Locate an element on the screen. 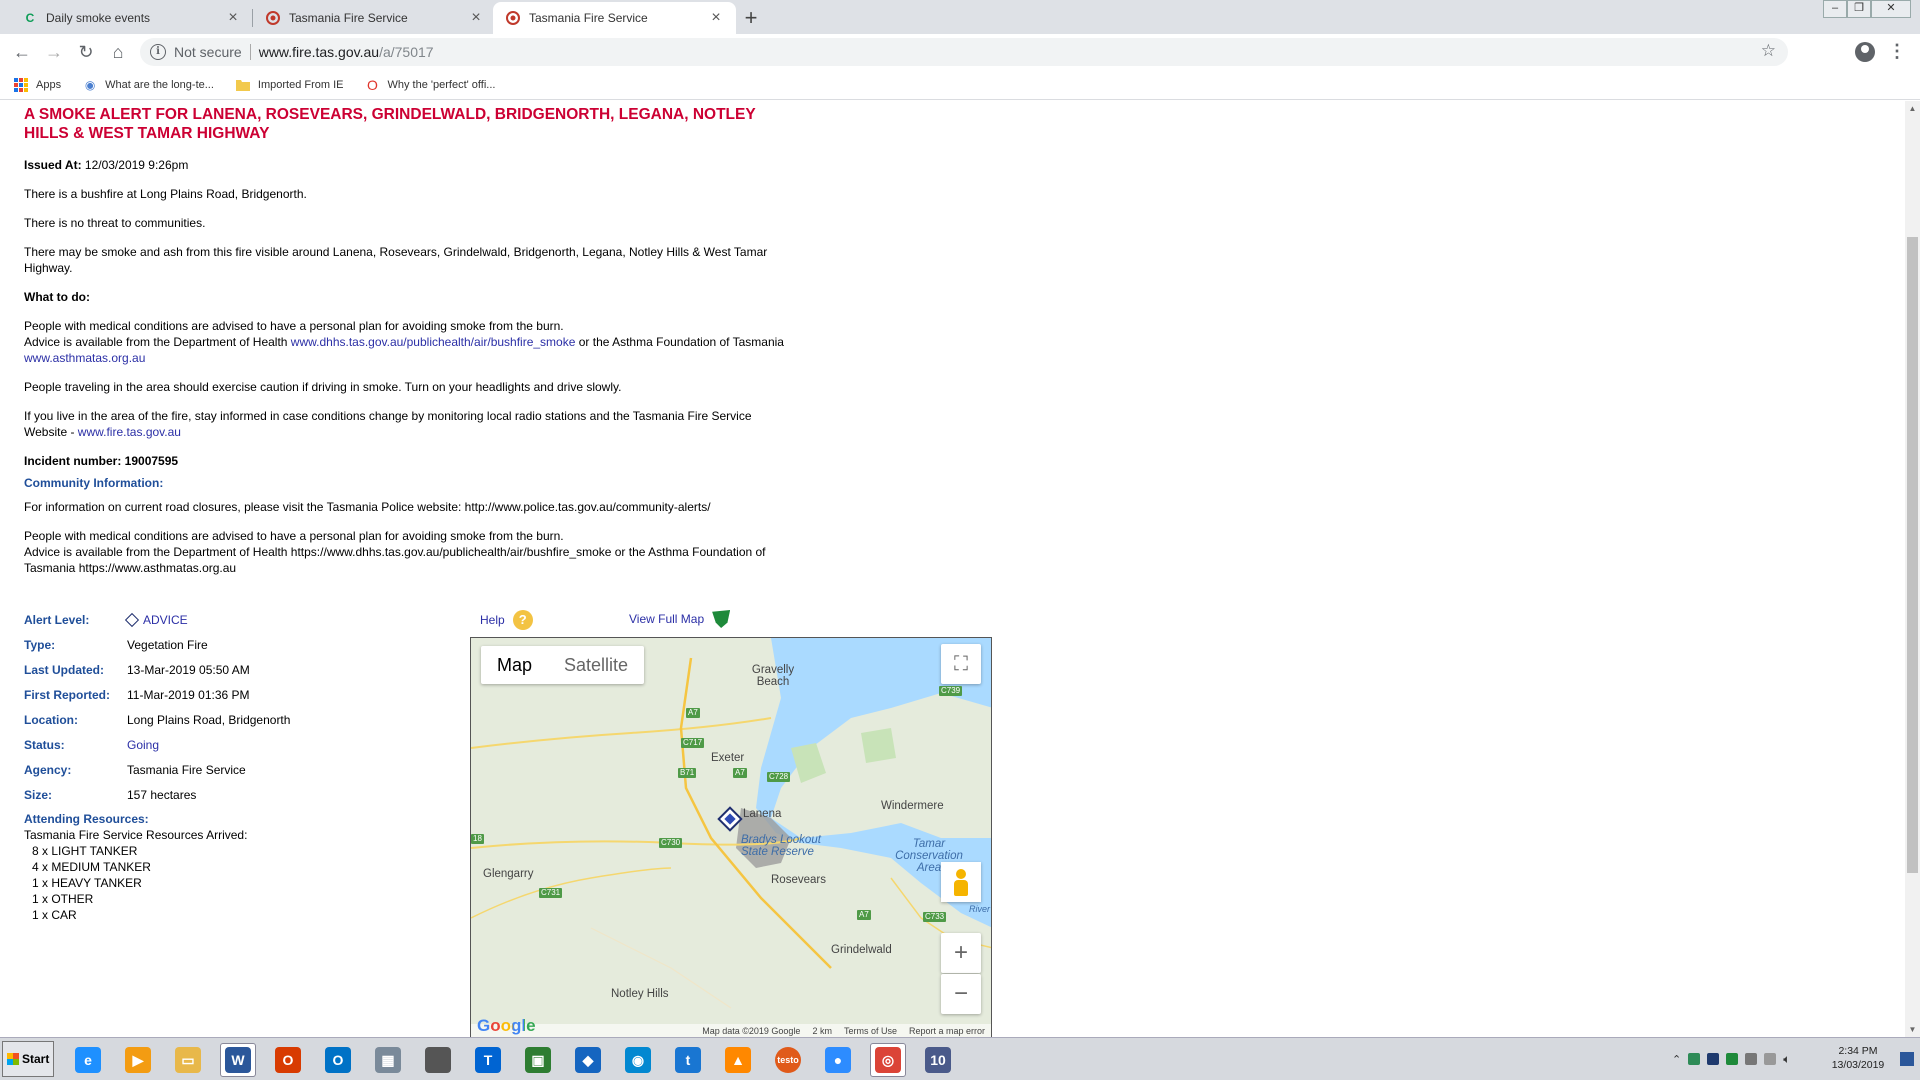  road-shield: A7 is located at coordinates (693, 713).